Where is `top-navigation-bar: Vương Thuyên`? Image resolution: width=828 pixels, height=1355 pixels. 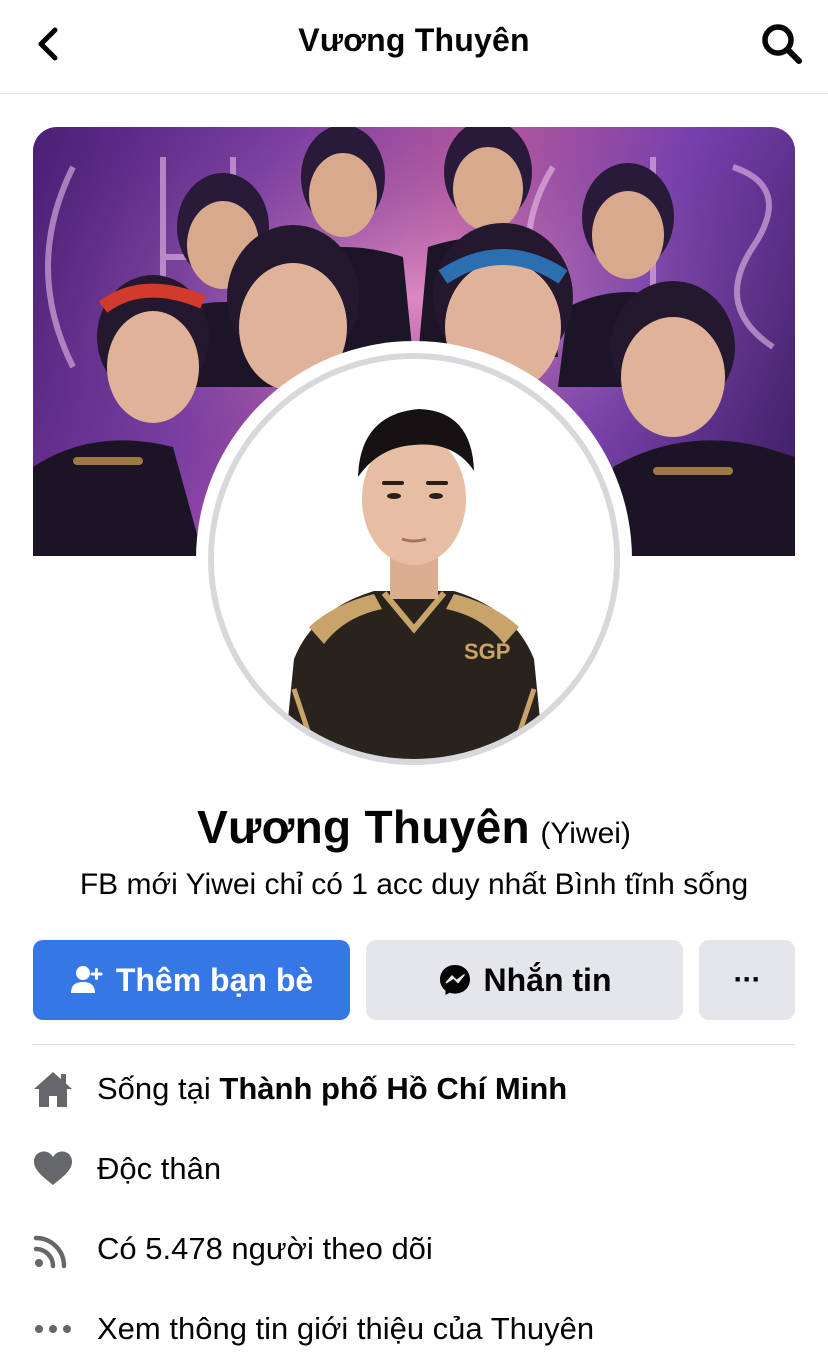
top-navigation-bar: Vương Thuyên is located at coordinates (414, 47).